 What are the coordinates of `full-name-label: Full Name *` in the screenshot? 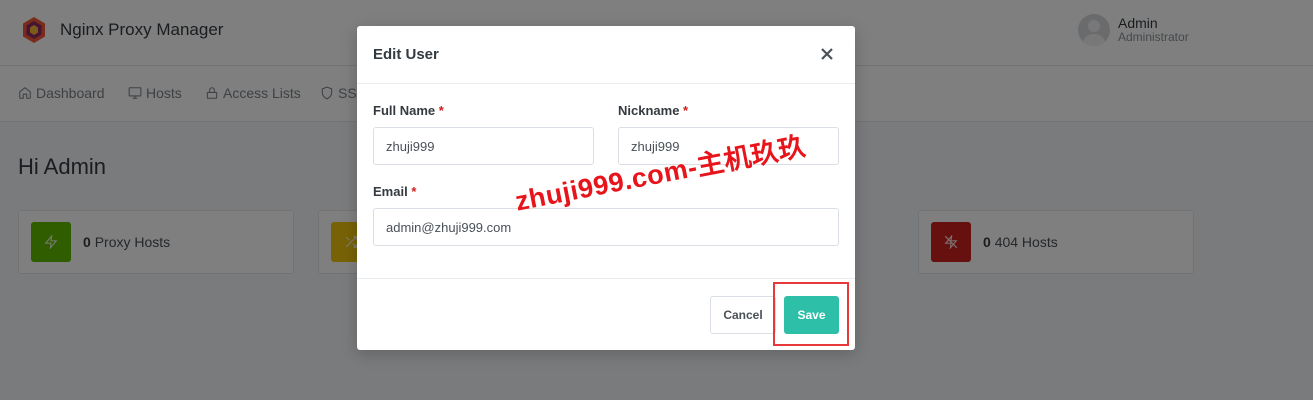 It's located at (408, 110).